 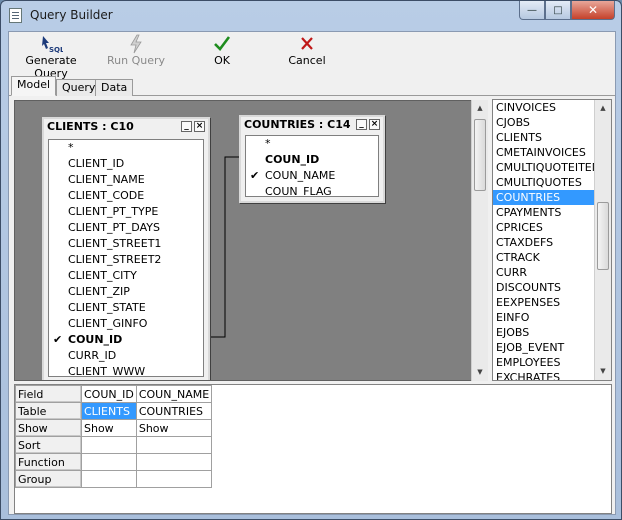 I want to click on generate-query-button: SQL Generate Query, so click(x=51, y=57).